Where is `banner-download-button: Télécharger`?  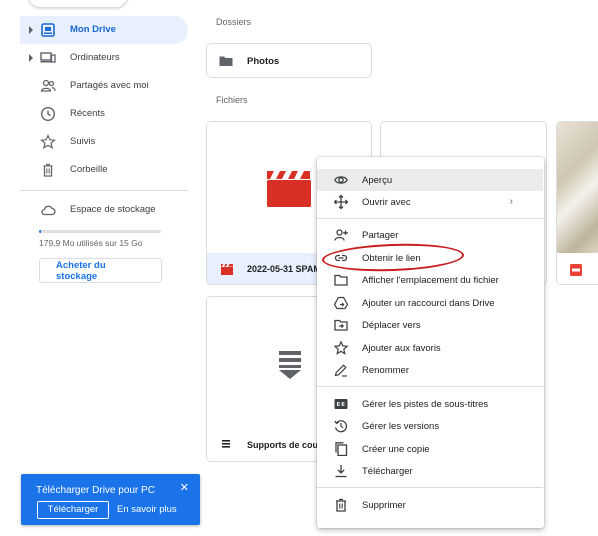 banner-download-button: Télécharger is located at coordinates (73, 510).